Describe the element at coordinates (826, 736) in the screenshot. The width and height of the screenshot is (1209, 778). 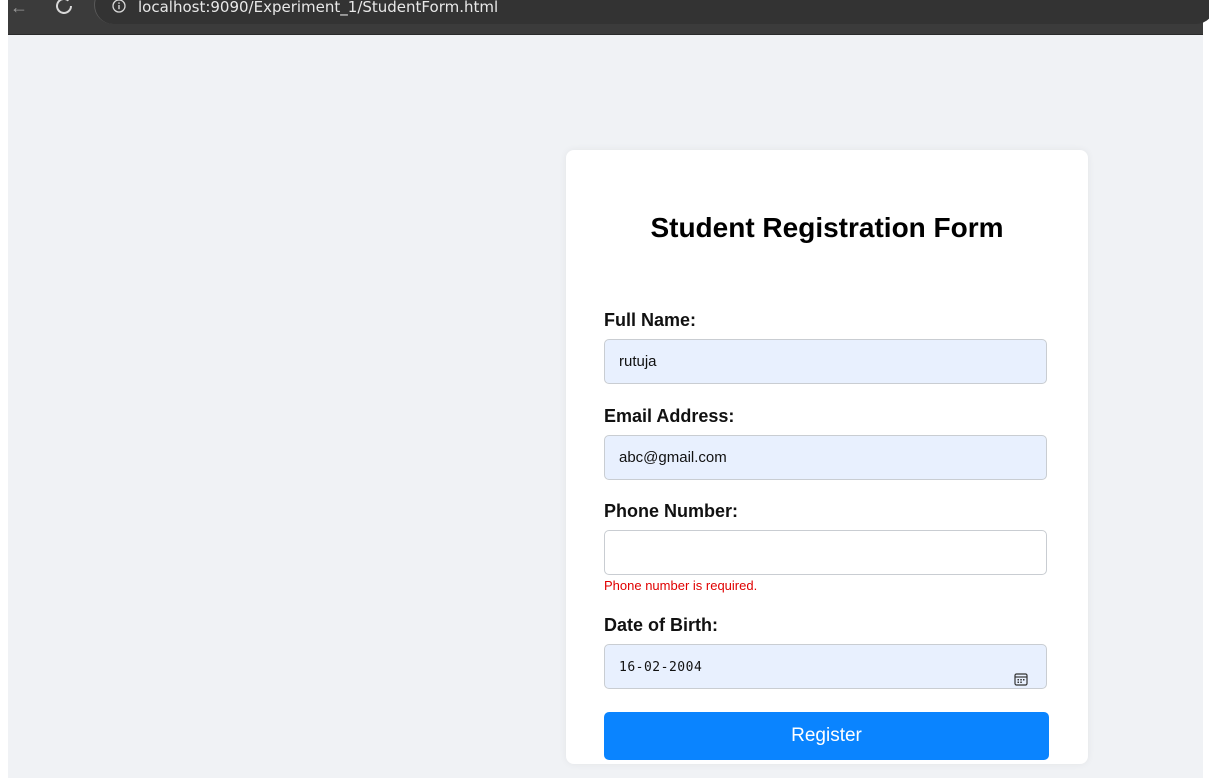
I see `register-button: Register` at that location.